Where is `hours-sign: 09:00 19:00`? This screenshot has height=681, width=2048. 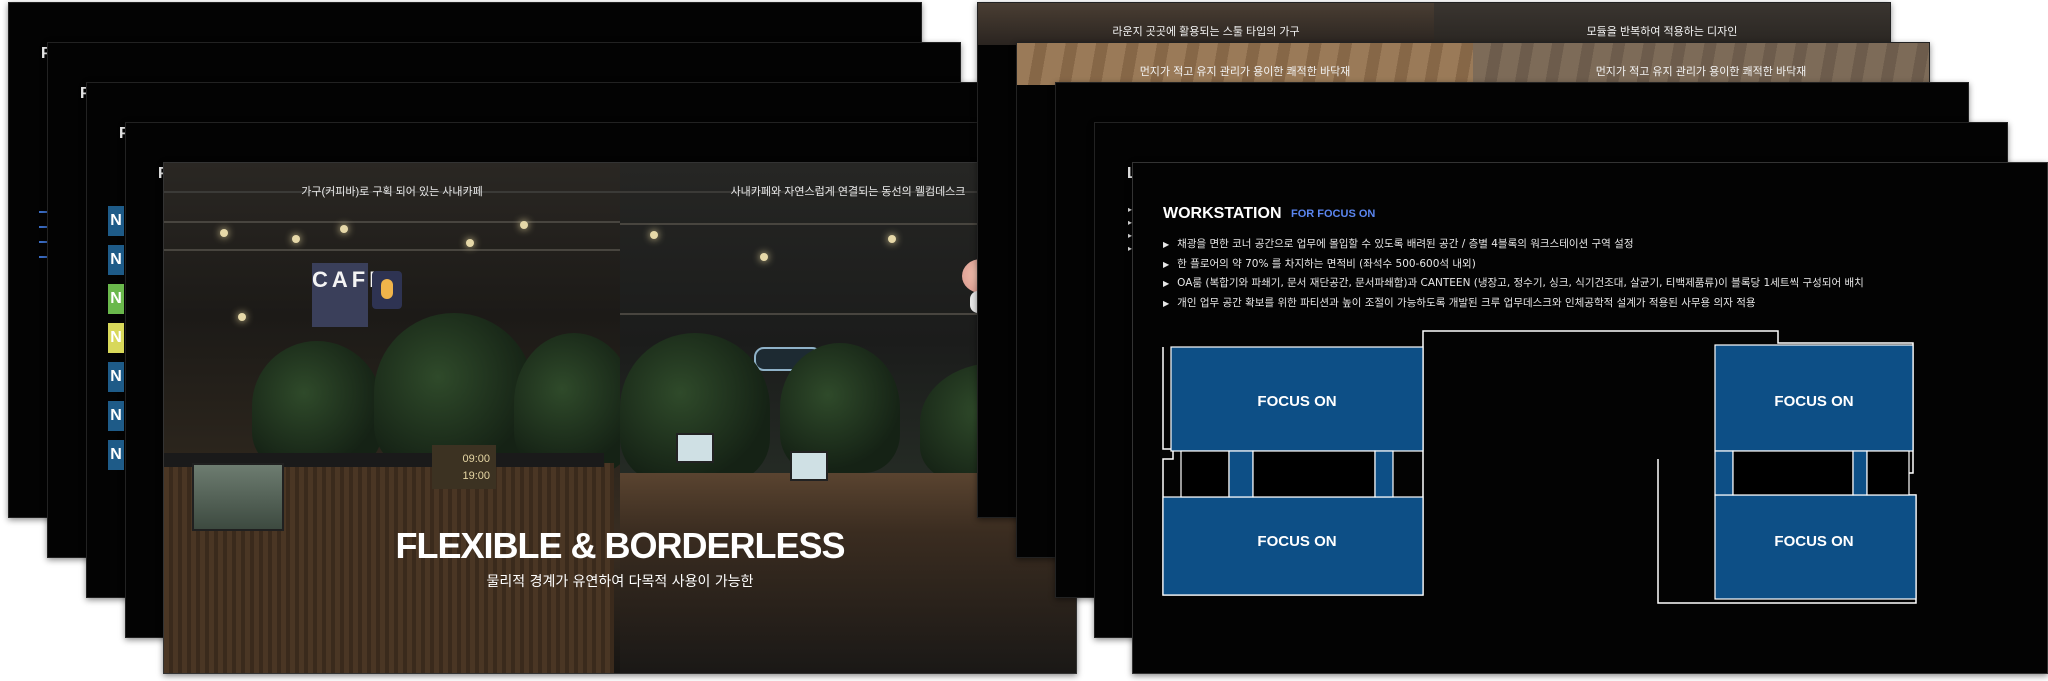
hours-sign: 09:00 19:00 is located at coordinates (464, 467).